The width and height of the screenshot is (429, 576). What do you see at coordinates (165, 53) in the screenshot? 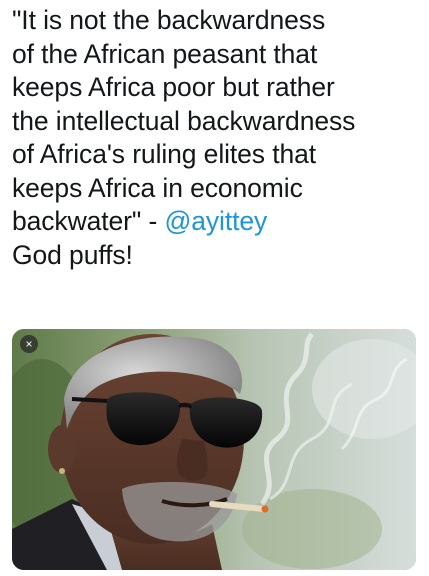
I see `tweet-text-line: of the African peasant that` at bounding box center [165, 53].